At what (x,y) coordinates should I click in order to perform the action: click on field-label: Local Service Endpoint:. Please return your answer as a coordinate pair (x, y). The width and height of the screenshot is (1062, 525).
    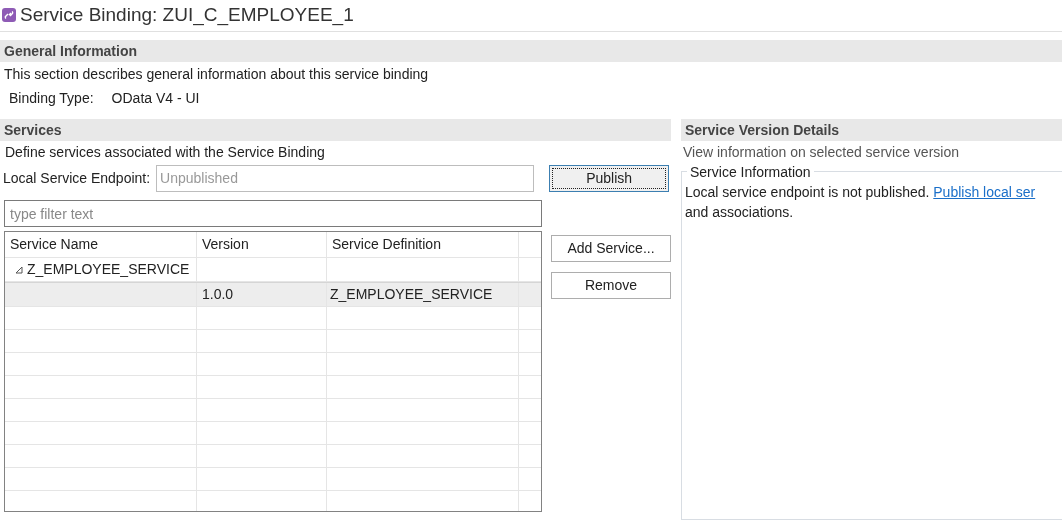
    Looking at the image, I should click on (77, 178).